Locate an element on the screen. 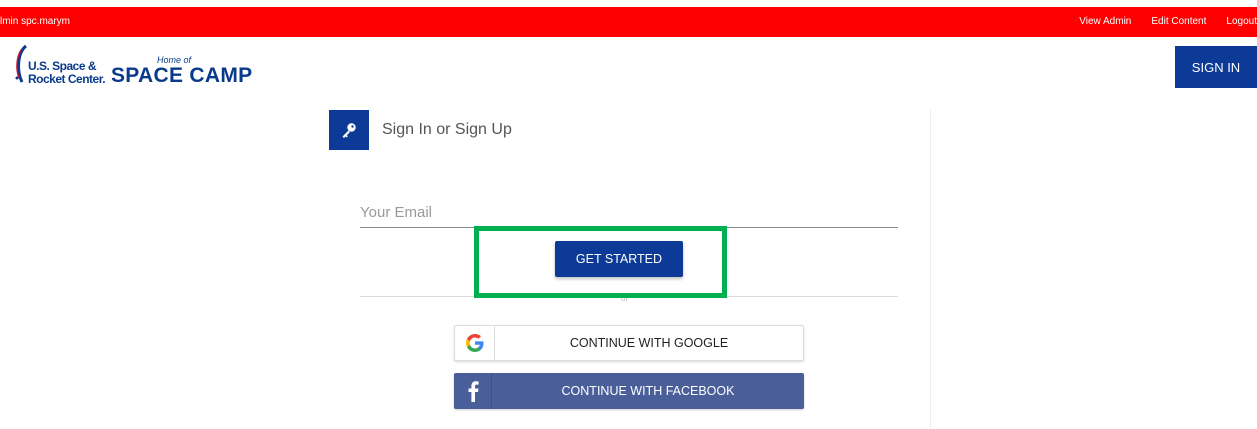 This screenshot has height=429, width=1257. email-field is located at coordinates (629, 213).